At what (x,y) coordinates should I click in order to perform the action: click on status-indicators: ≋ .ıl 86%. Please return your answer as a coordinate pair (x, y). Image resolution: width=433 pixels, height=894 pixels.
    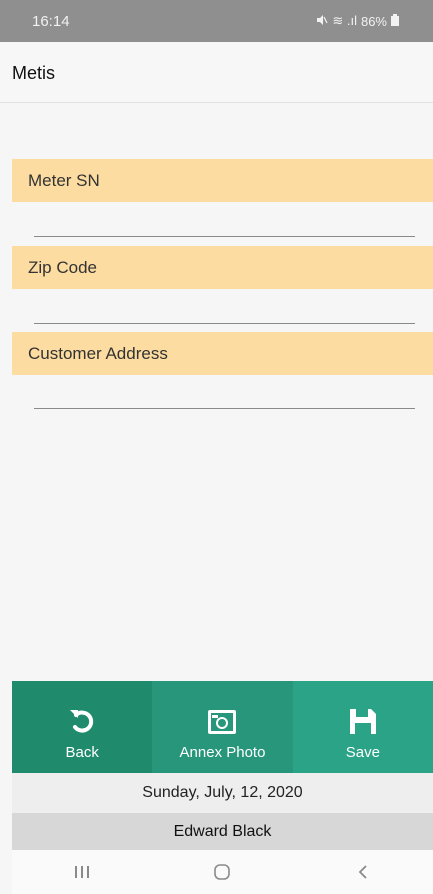
    Looking at the image, I should click on (357, 21).